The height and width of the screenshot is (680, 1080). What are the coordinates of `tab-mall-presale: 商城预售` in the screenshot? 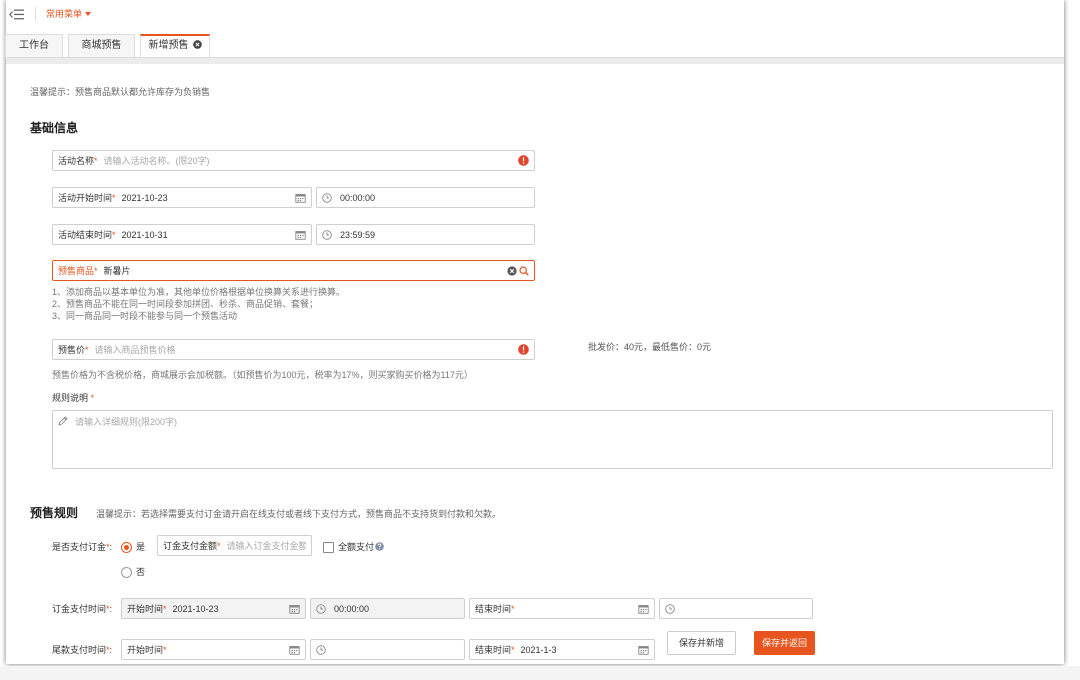 It's located at (101, 45).